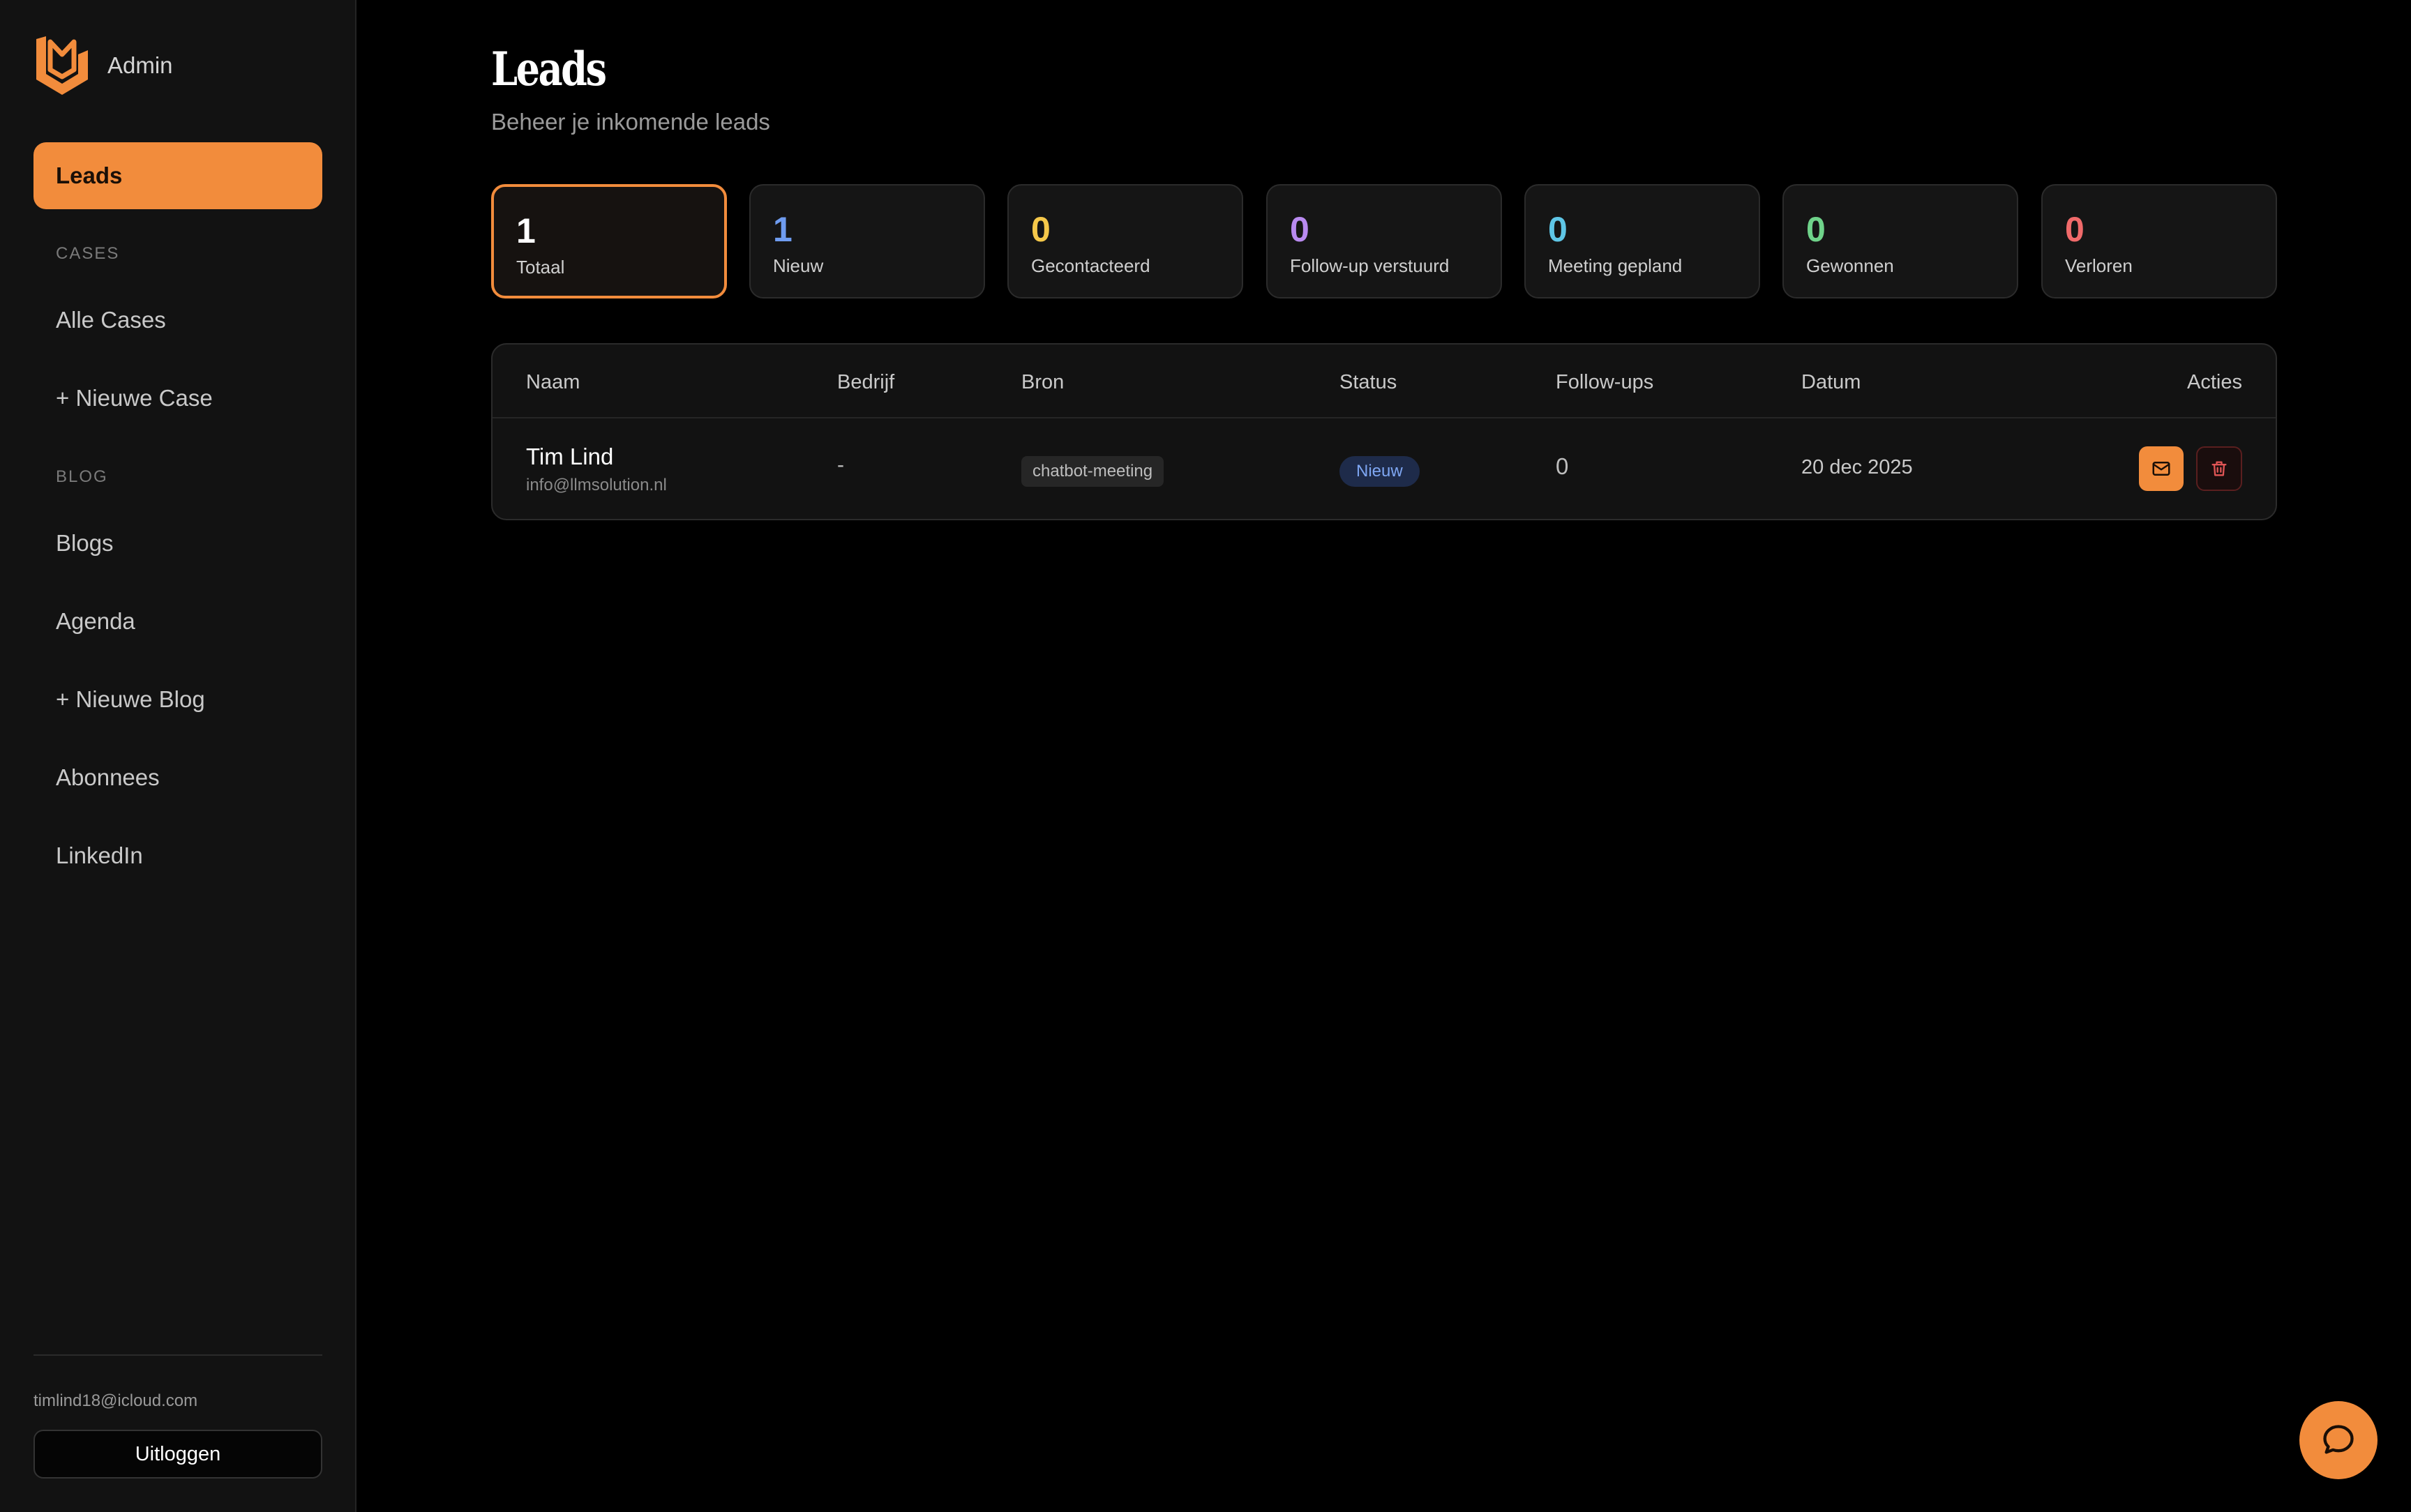 This screenshot has width=2411, height=1512. I want to click on mail-icon, so click(2161, 469).